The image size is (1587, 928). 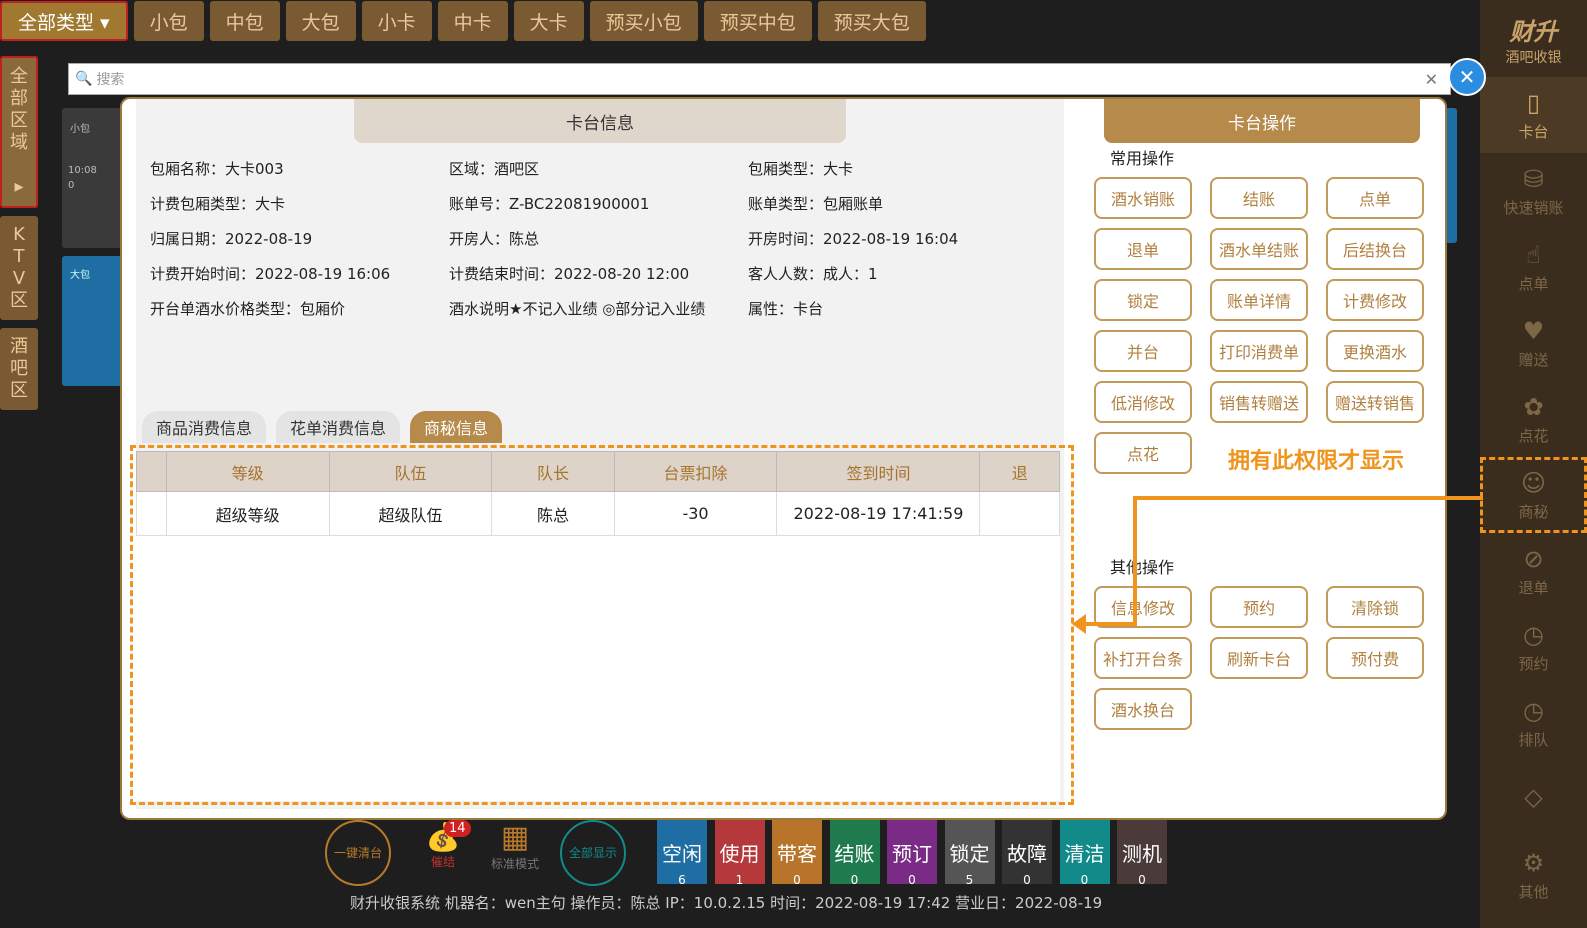 I want to click on nav-icon: ⊘, so click(x=1533, y=558).